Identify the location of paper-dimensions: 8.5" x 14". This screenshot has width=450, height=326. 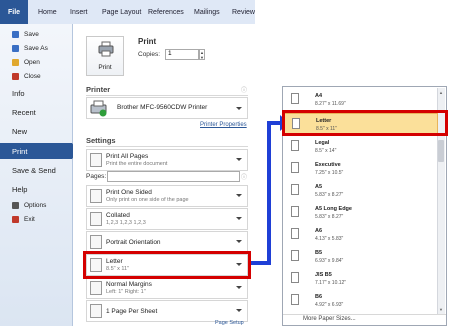
(326, 151).